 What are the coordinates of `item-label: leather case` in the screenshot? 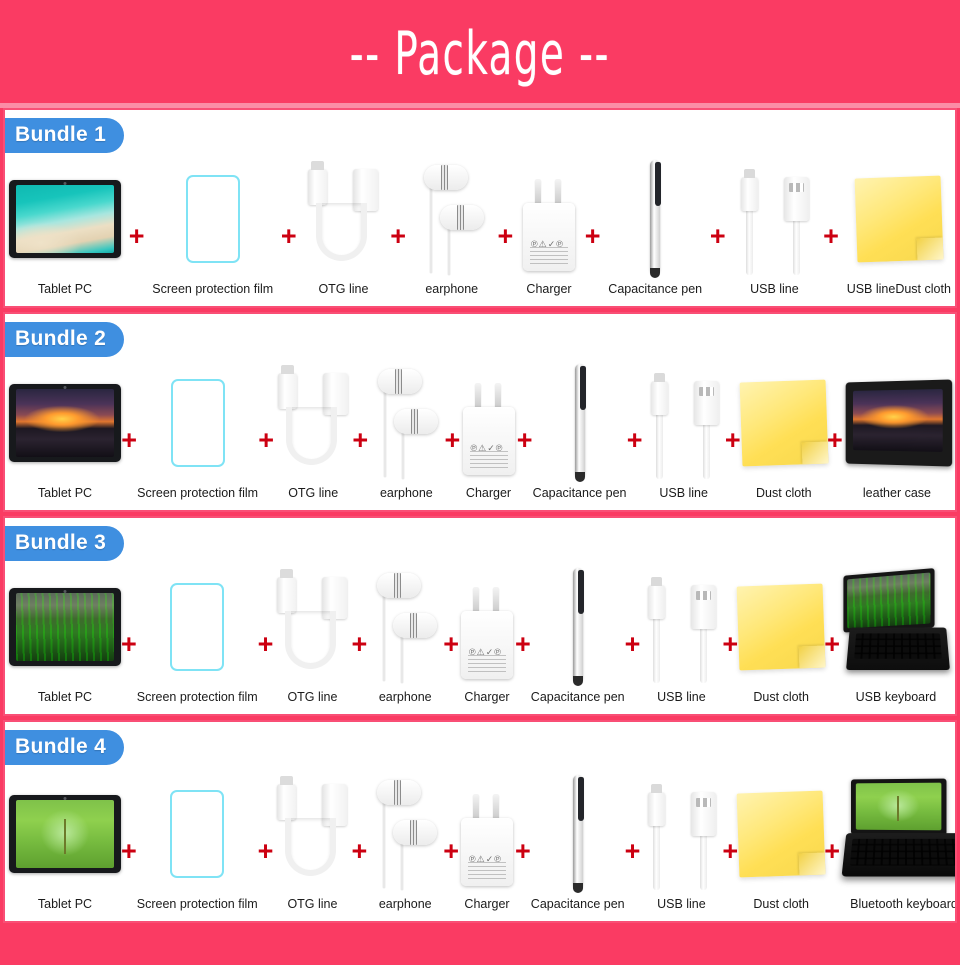 It's located at (897, 493).